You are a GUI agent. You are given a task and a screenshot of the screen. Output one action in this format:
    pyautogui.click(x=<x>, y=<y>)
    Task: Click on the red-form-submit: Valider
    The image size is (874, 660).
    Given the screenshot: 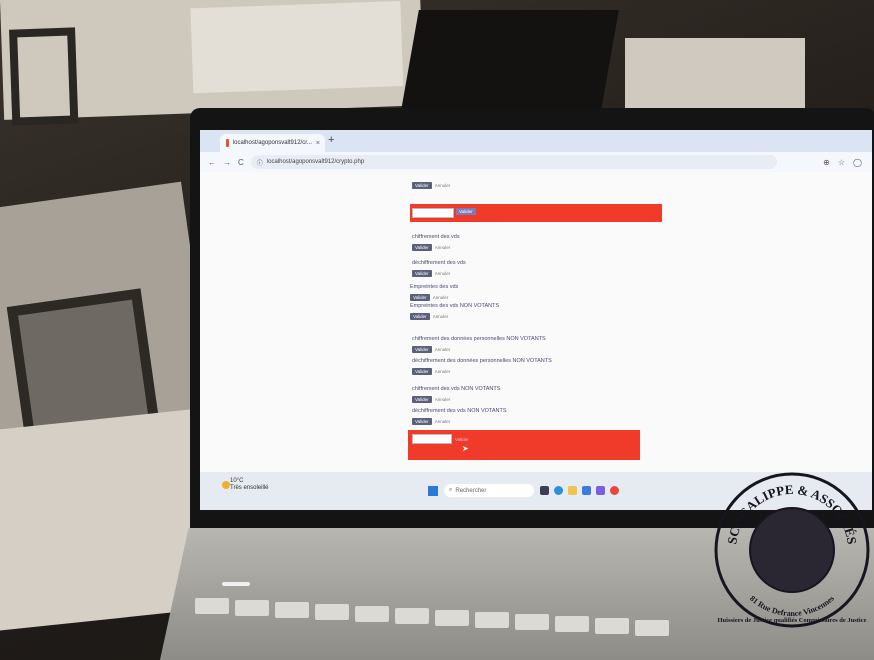 What is the action you would take?
    pyautogui.click(x=466, y=211)
    